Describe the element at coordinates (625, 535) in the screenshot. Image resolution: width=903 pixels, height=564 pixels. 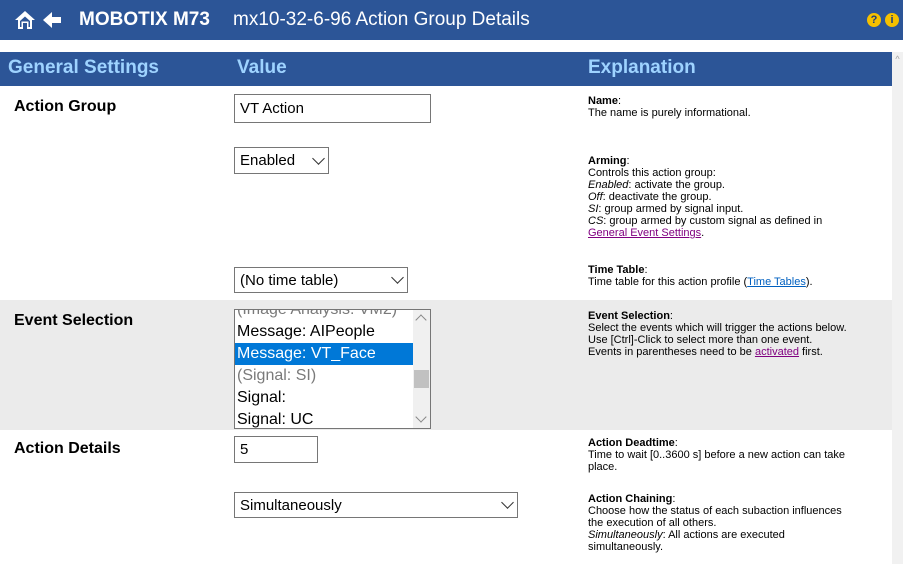
I see `chaining-term: Simultaneously` at that location.